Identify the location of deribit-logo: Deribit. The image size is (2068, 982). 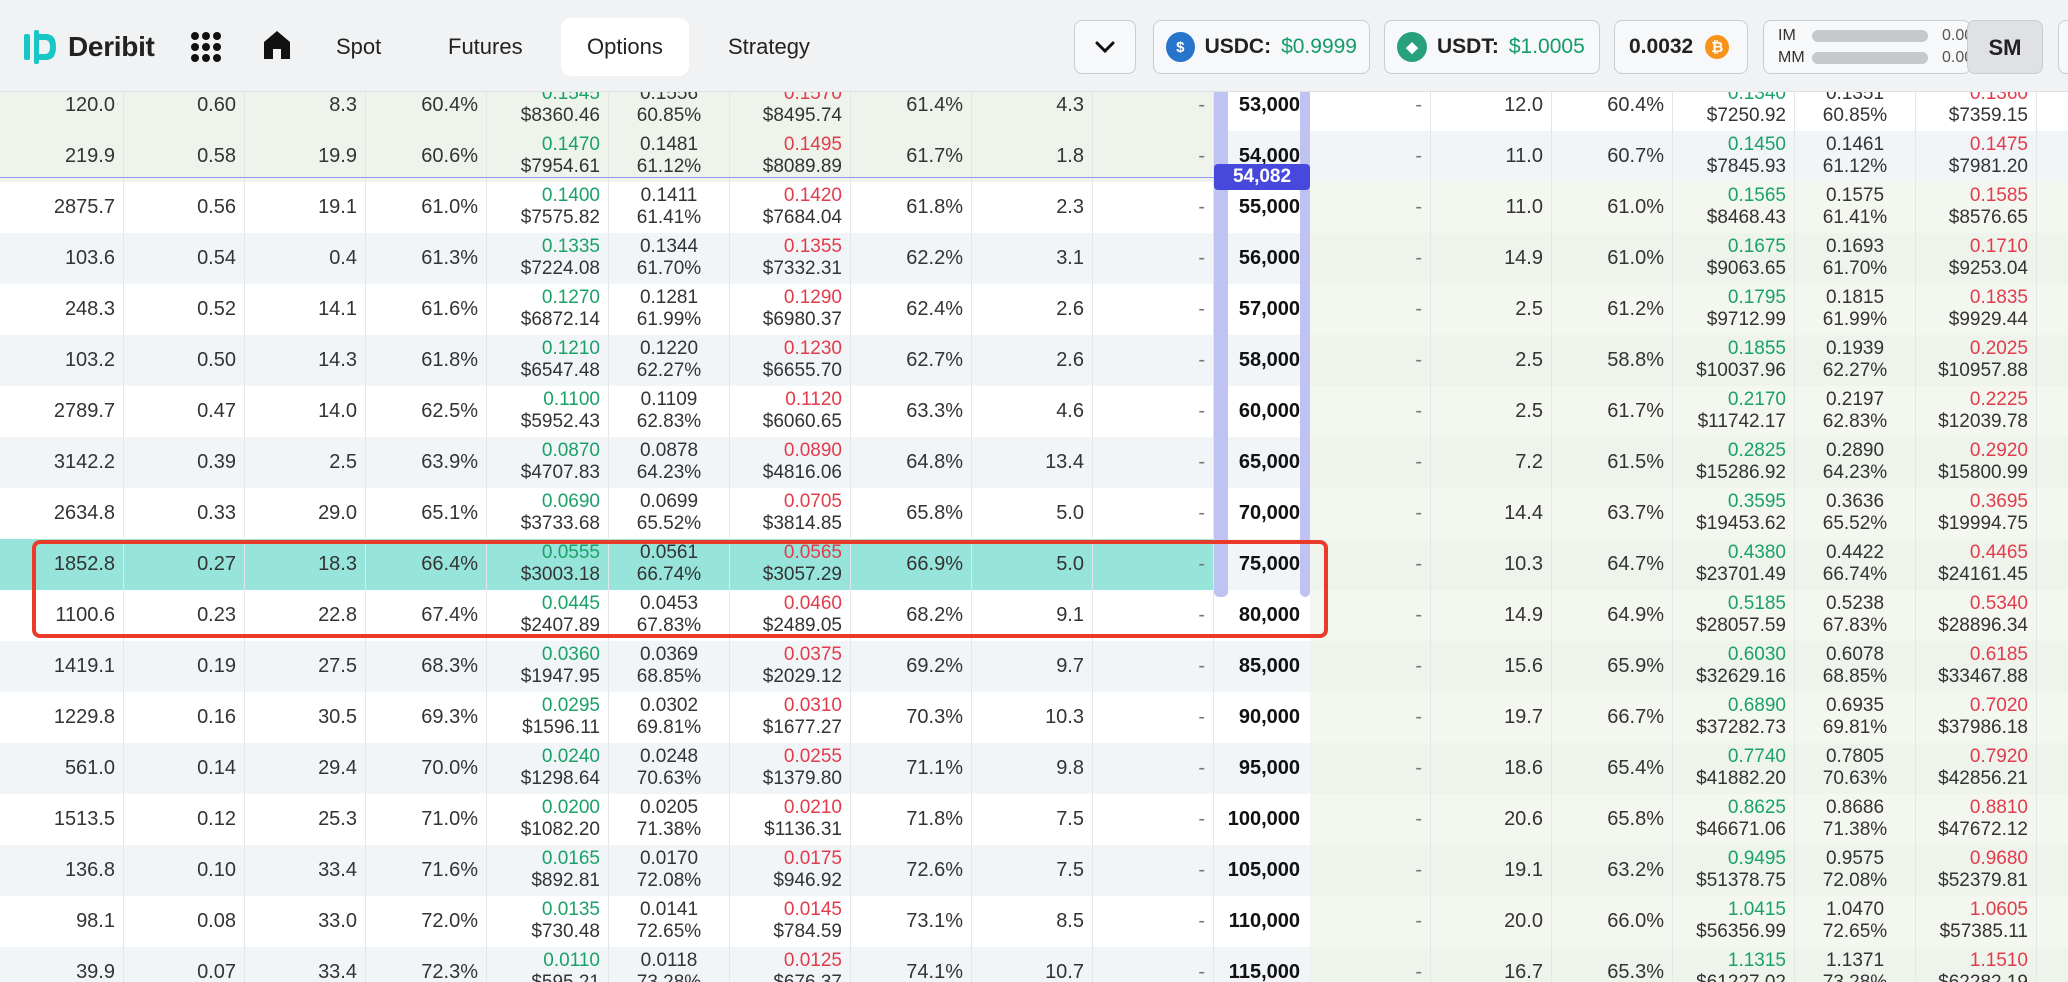
(88, 47).